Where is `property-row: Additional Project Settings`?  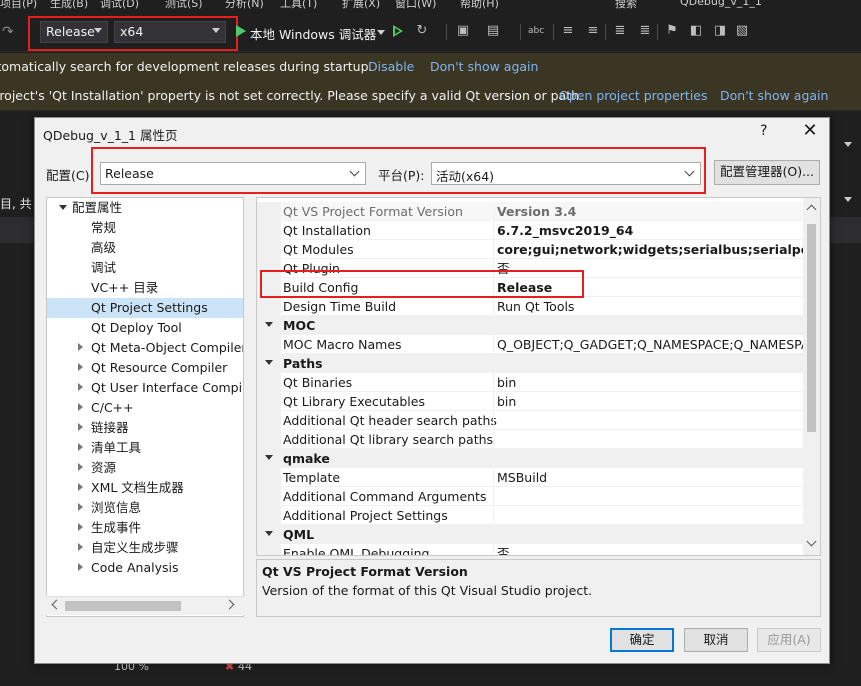
property-row: Additional Project Settings is located at coordinates (530, 515).